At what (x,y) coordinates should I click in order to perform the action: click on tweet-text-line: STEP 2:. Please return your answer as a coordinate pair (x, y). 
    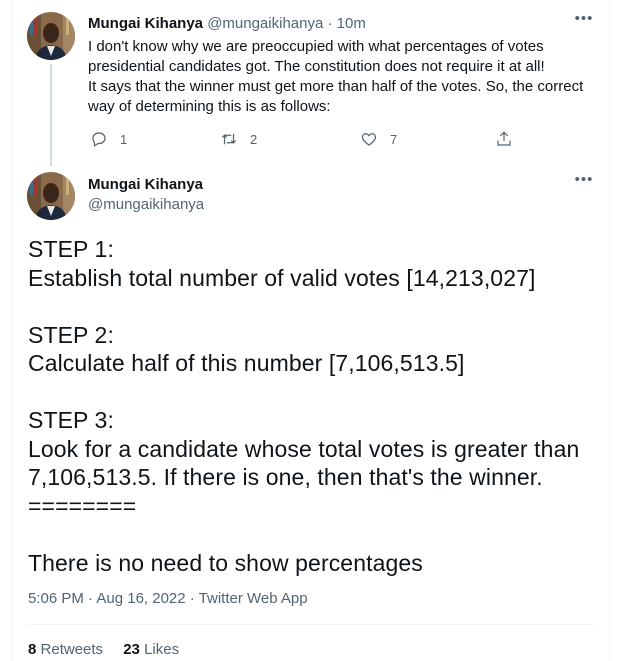
    Looking at the image, I should click on (71, 334).